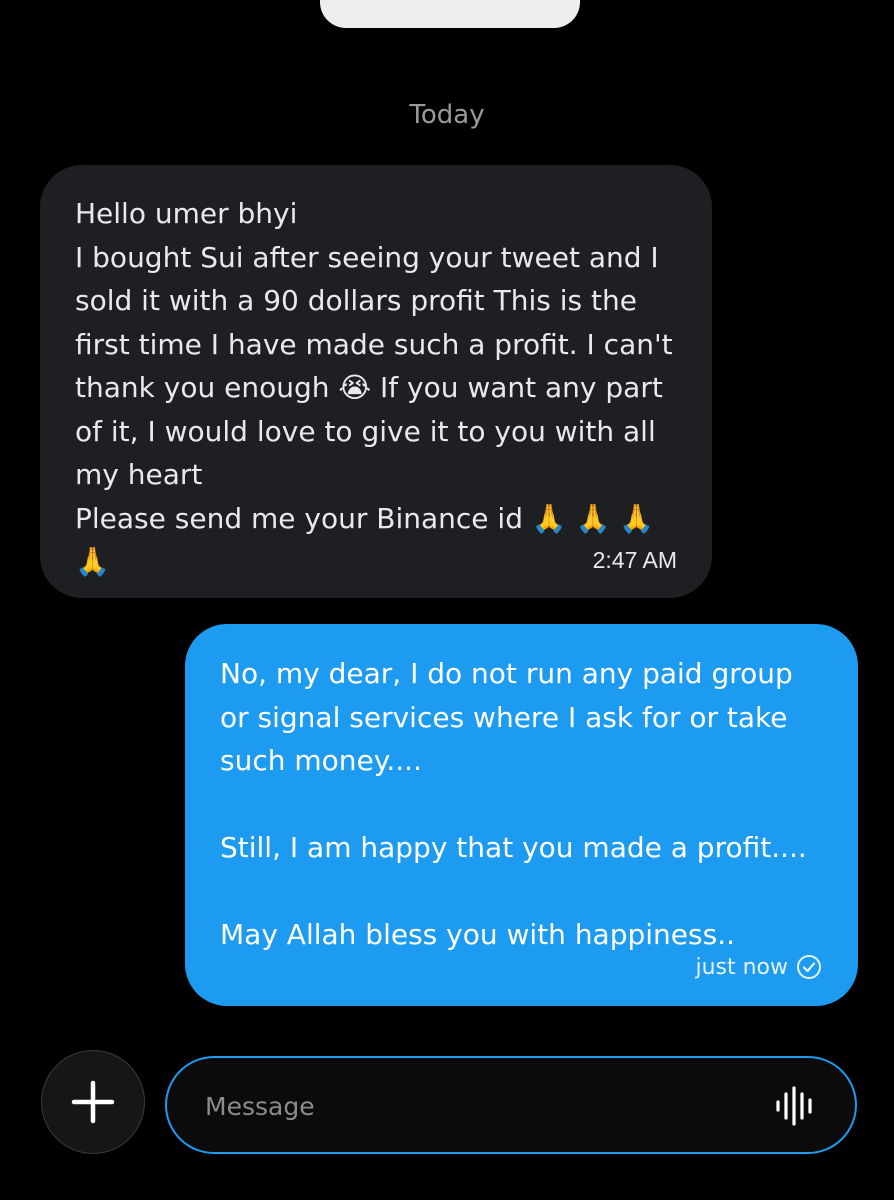  Describe the element at coordinates (634, 560) in the screenshot. I see `incoming-message-time: 2:47 AM` at that location.